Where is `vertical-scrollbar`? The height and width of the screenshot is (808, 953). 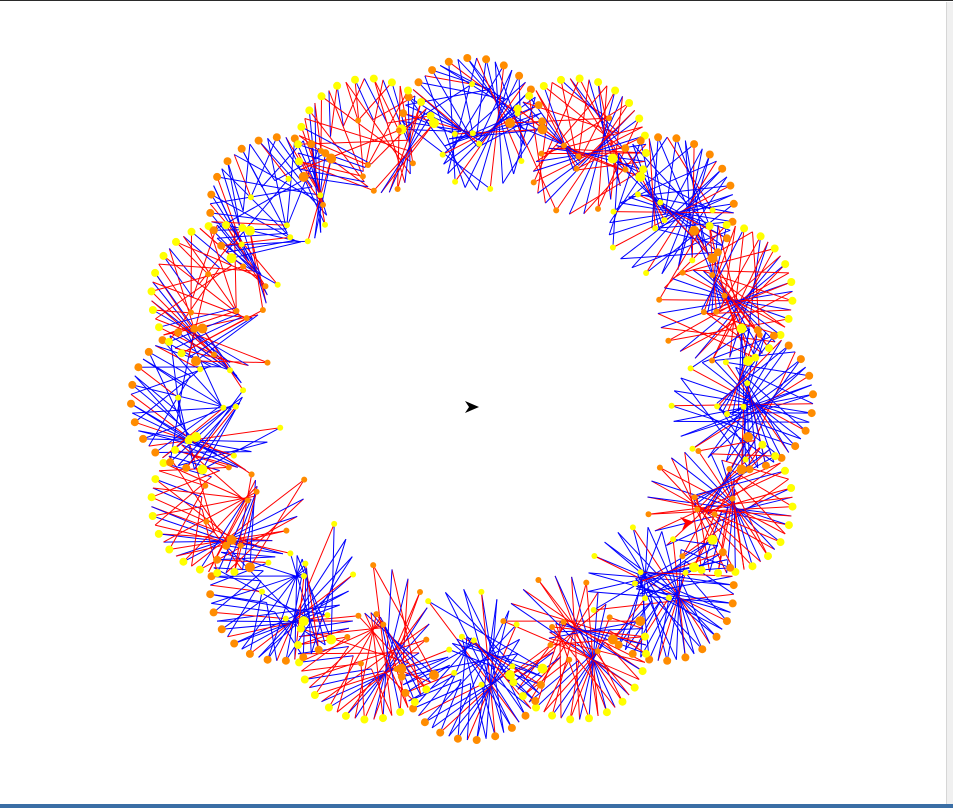 vertical-scrollbar is located at coordinates (949, 403).